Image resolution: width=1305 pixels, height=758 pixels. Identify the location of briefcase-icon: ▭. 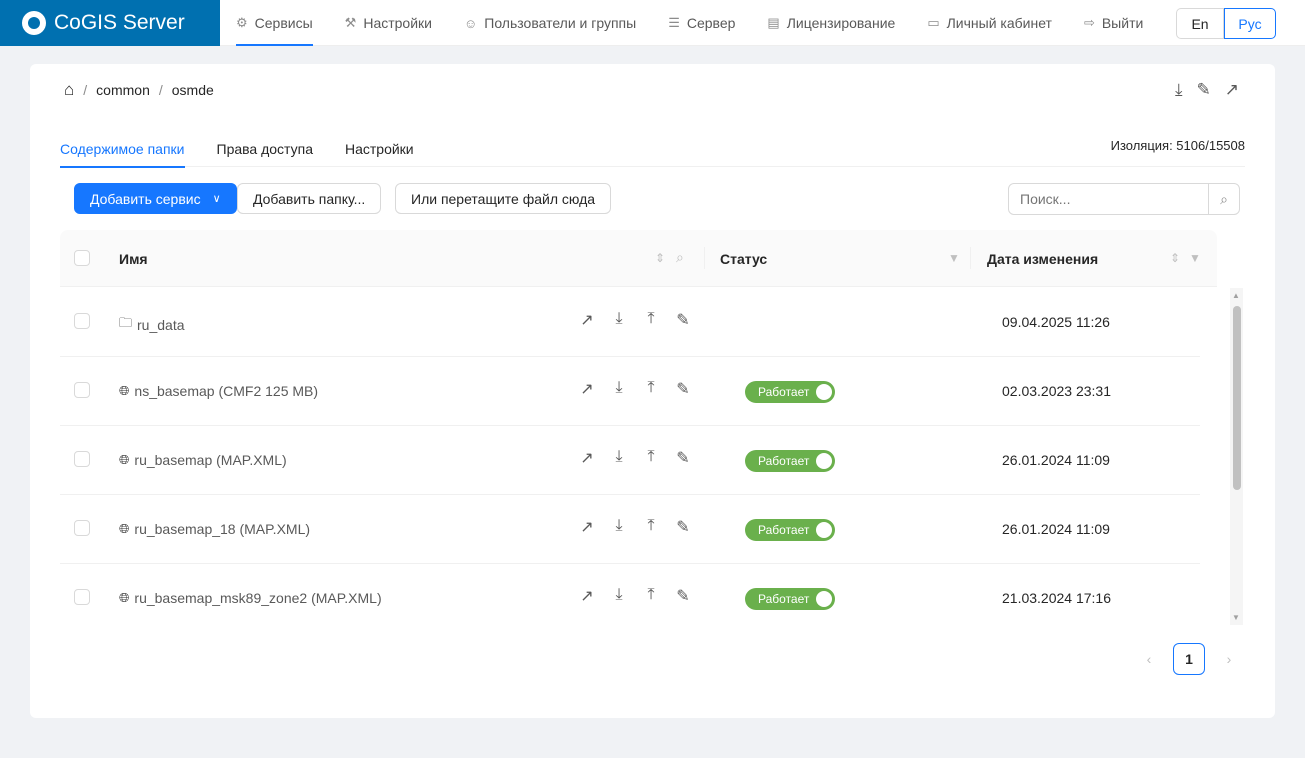
(933, 22).